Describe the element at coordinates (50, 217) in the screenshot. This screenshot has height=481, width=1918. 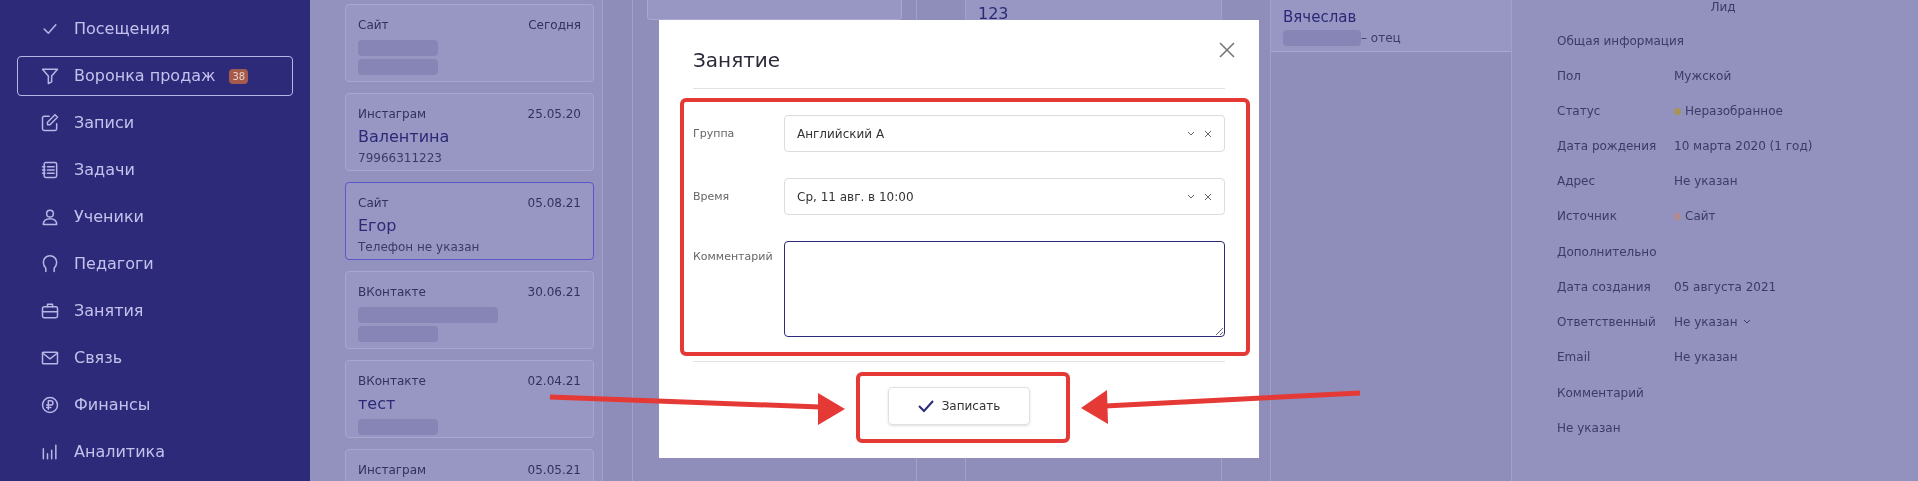
I see `user-icon` at that location.